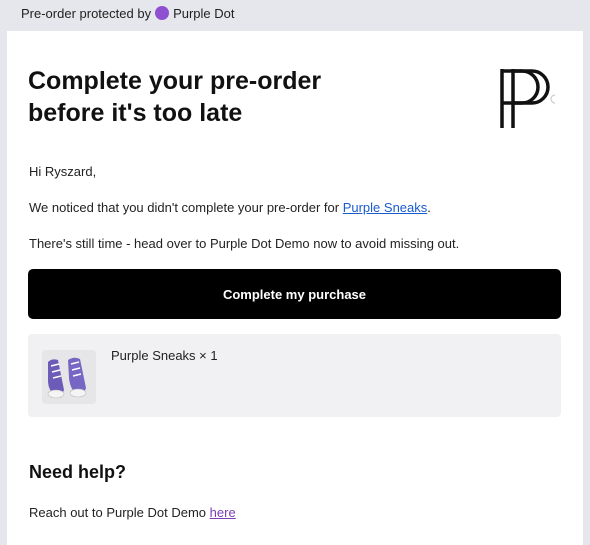 The width and height of the screenshot is (590, 545). I want to click on help-link: here, so click(223, 512).